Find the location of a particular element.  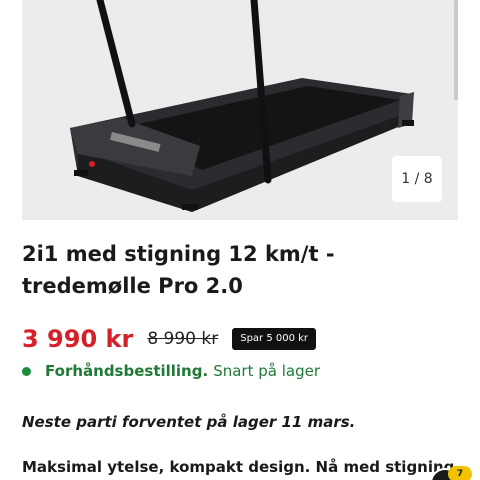

stock-row: Forhåndsbestilling. Snart på lager is located at coordinates (171, 371).